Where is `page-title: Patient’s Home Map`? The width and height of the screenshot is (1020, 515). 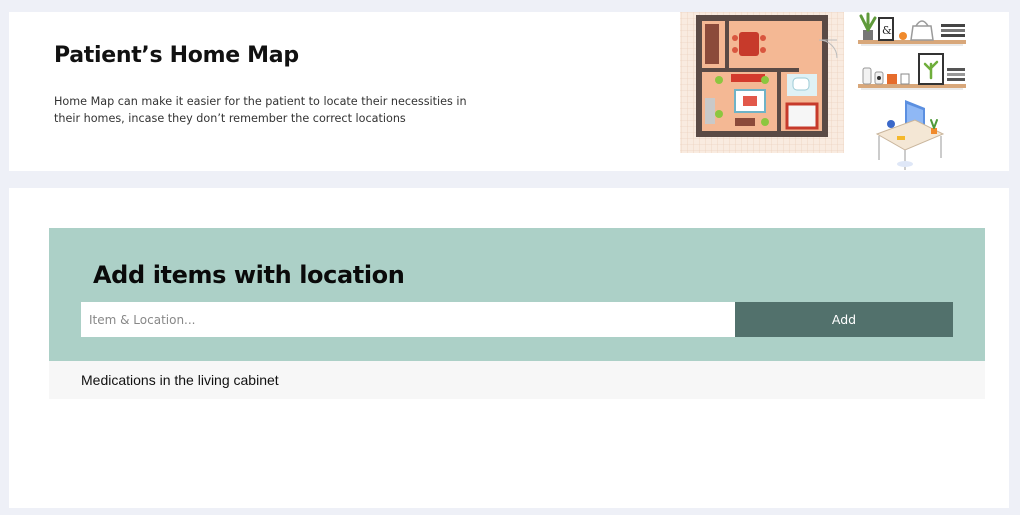 page-title: Patient’s Home Map is located at coordinates (176, 55).